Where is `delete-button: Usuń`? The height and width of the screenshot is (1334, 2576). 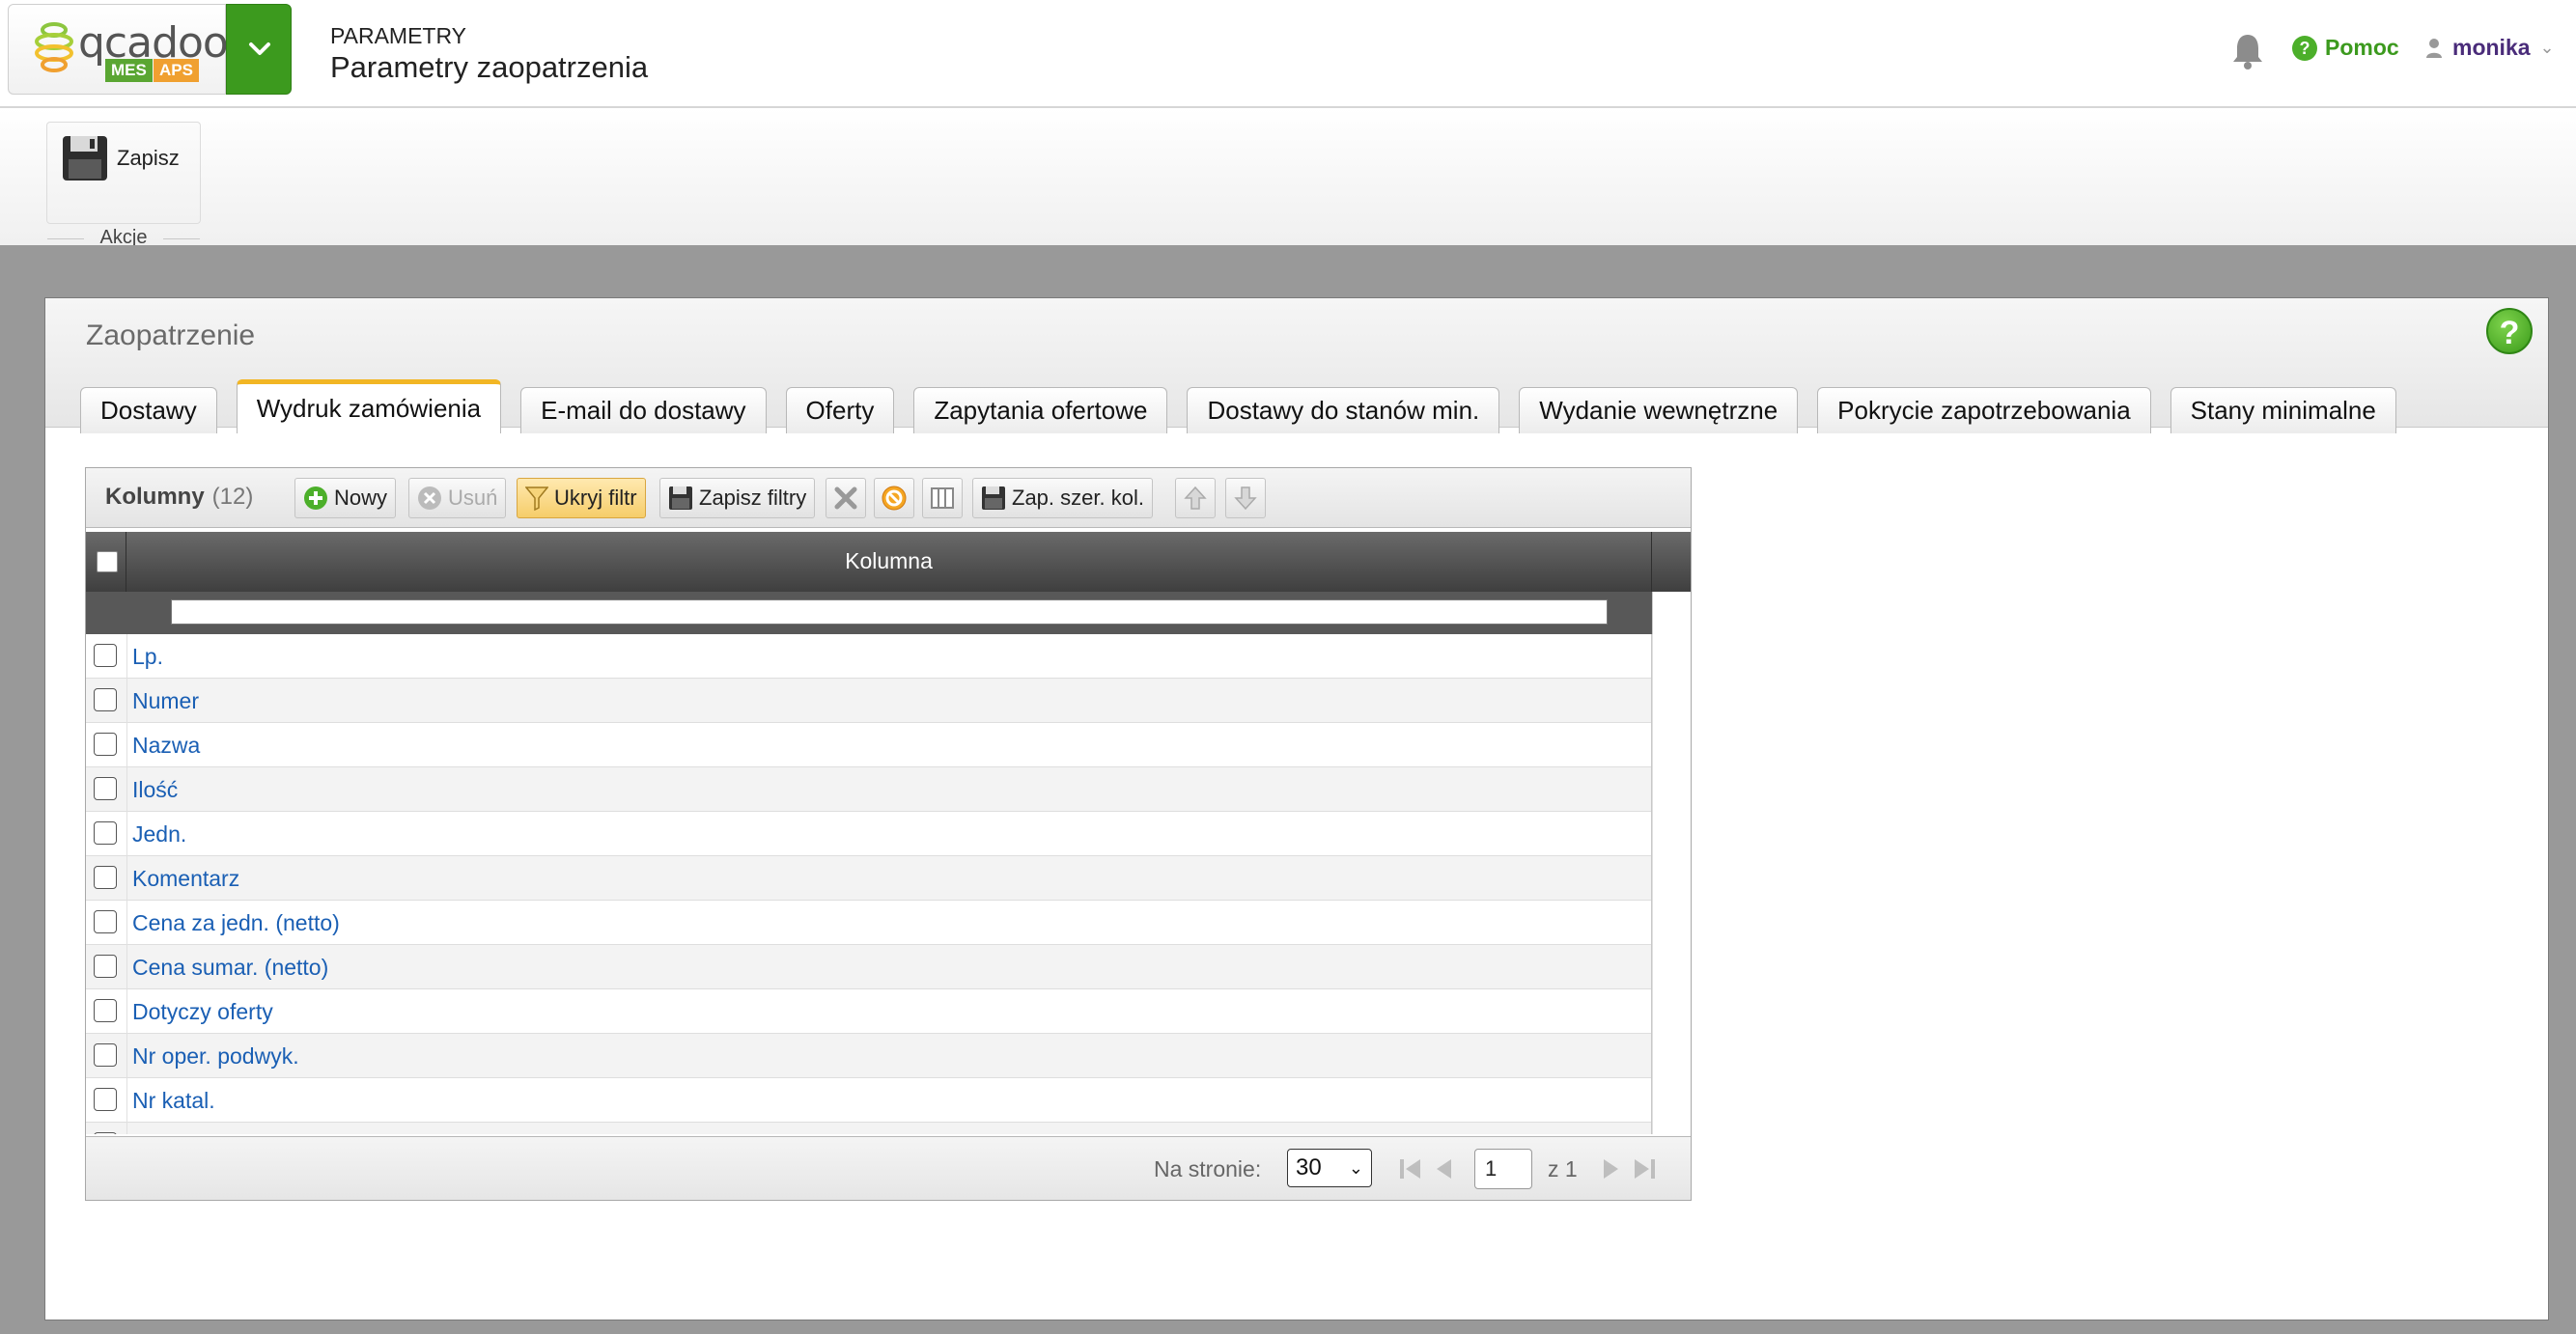 delete-button: Usuń is located at coordinates (458, 498).